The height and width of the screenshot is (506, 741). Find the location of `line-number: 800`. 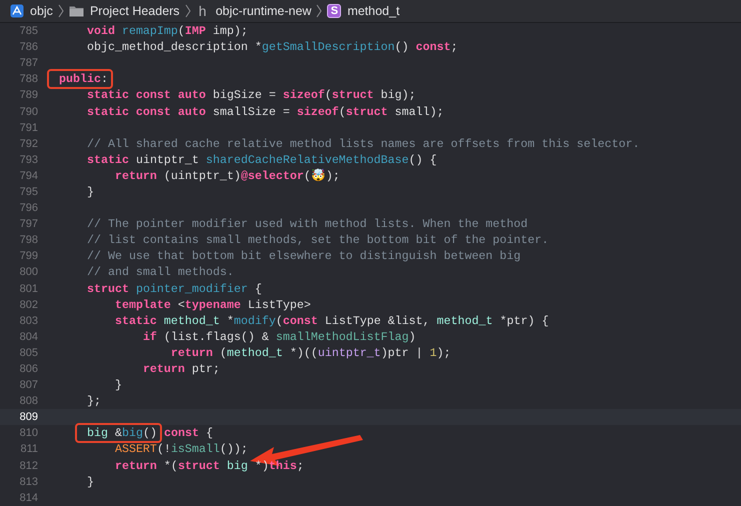

line-number: 800 is located at coordinates (28, 272).